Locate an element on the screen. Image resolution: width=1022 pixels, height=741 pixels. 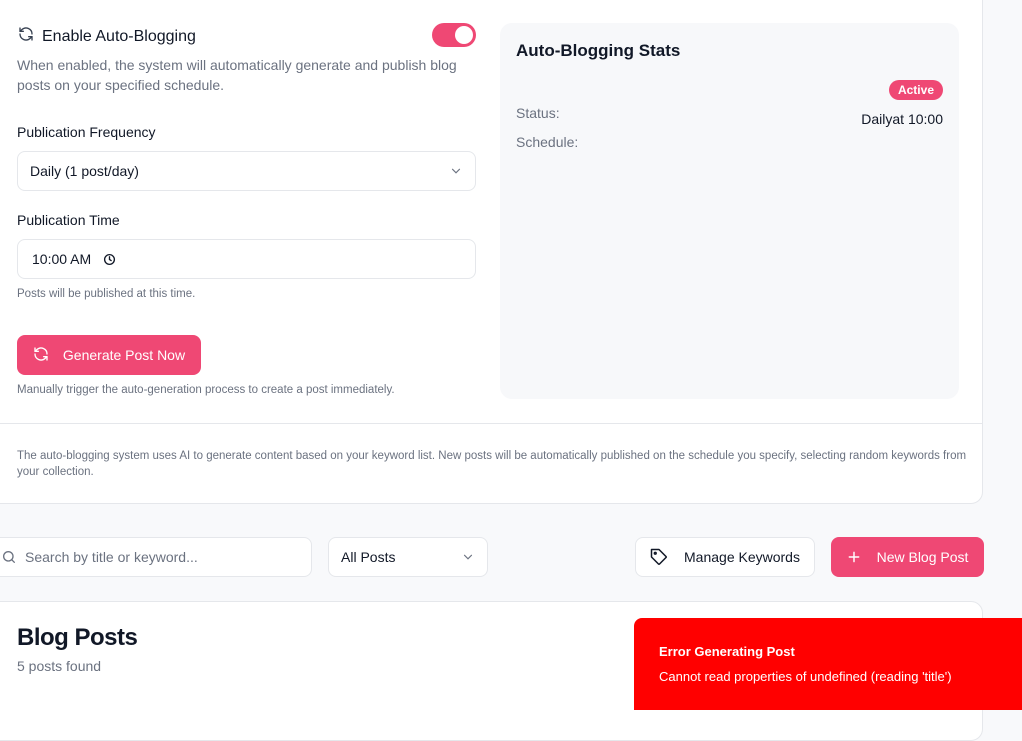
schedule-label: Schedule: is located at coordinates (547, 142).